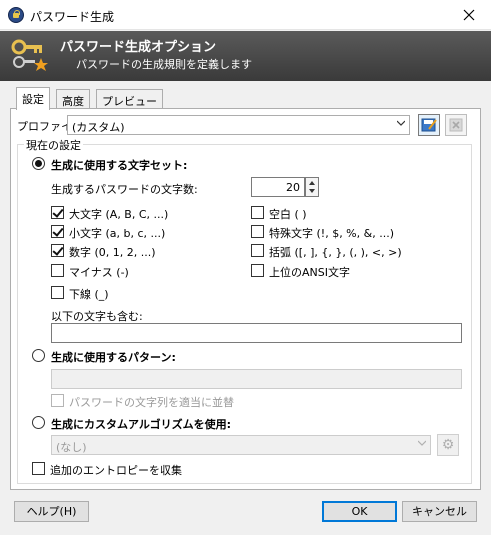 This screenshot has height=535, width=491. I want to click on length-input: 20, so click(278, 187).